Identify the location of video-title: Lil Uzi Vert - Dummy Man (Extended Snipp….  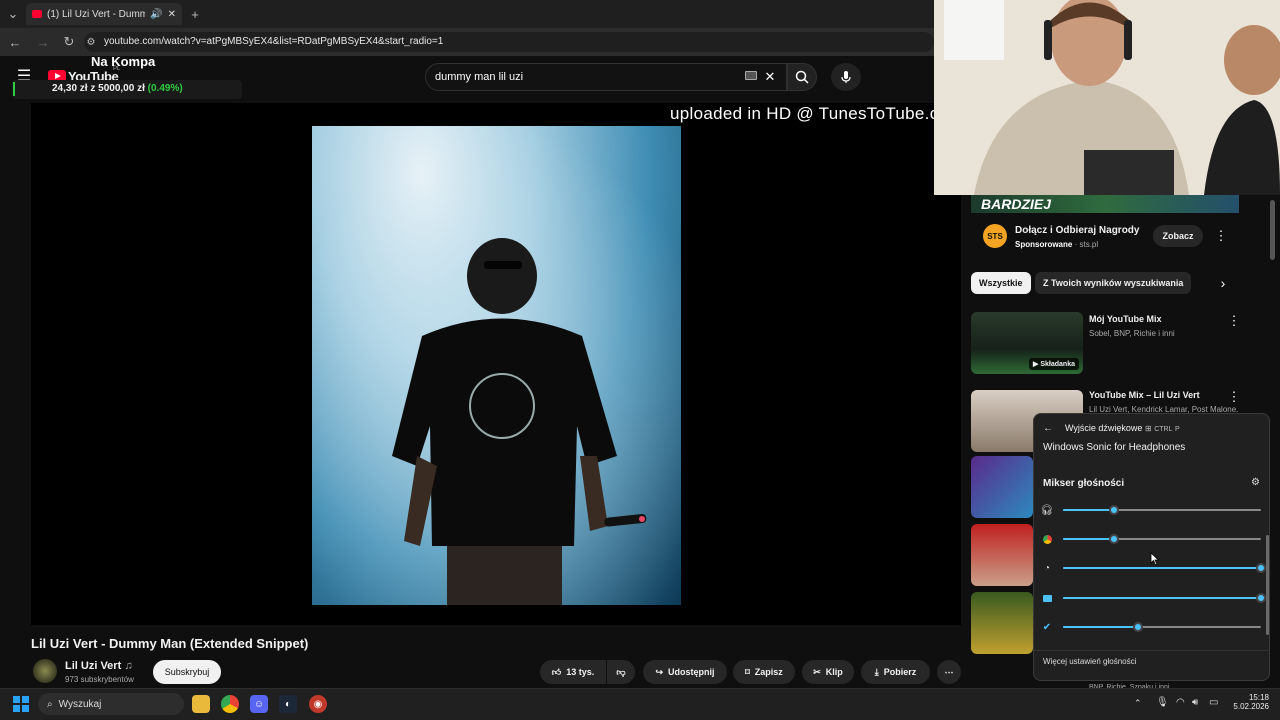
(170, 643).